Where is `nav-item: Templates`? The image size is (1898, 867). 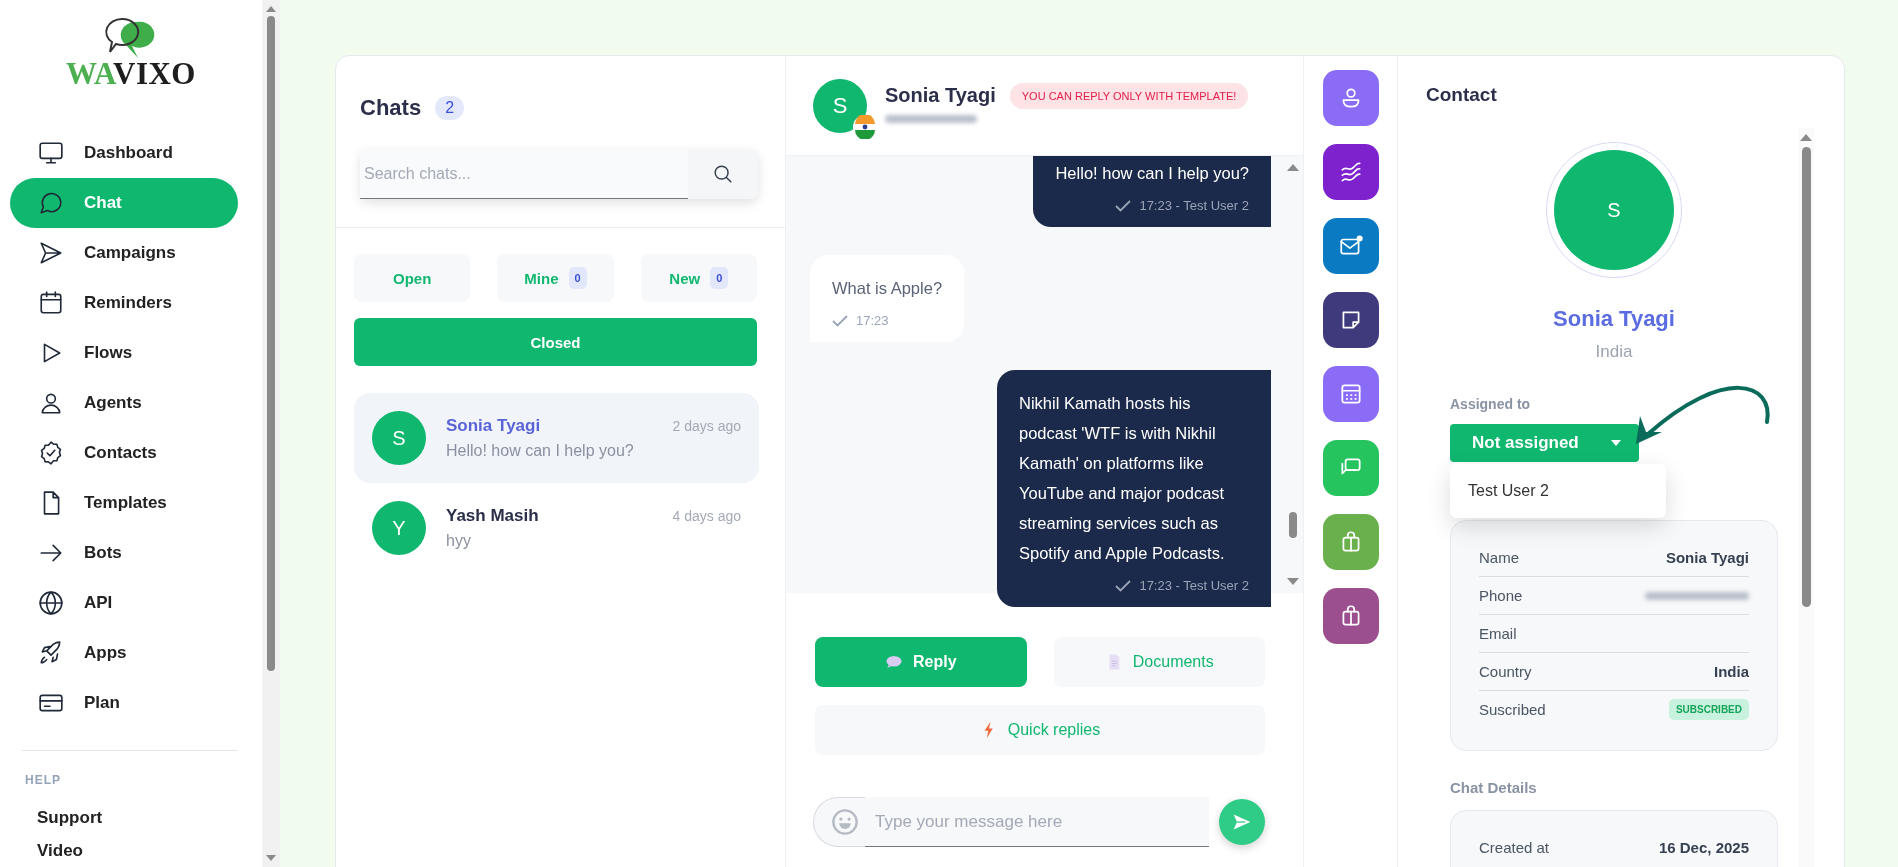
nav-item: Templates is located at coordinates (124, 503).